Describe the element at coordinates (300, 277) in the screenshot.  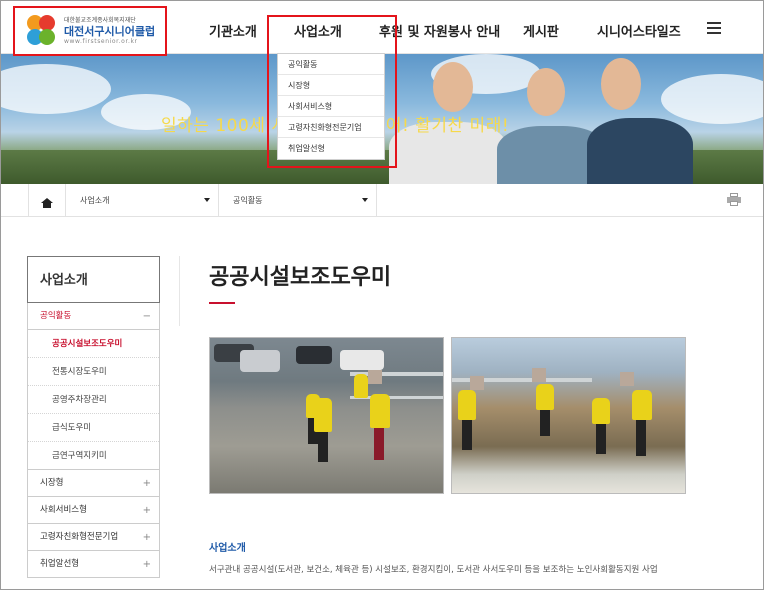
I see `page-title: 공공시설보조도우미` at that location.